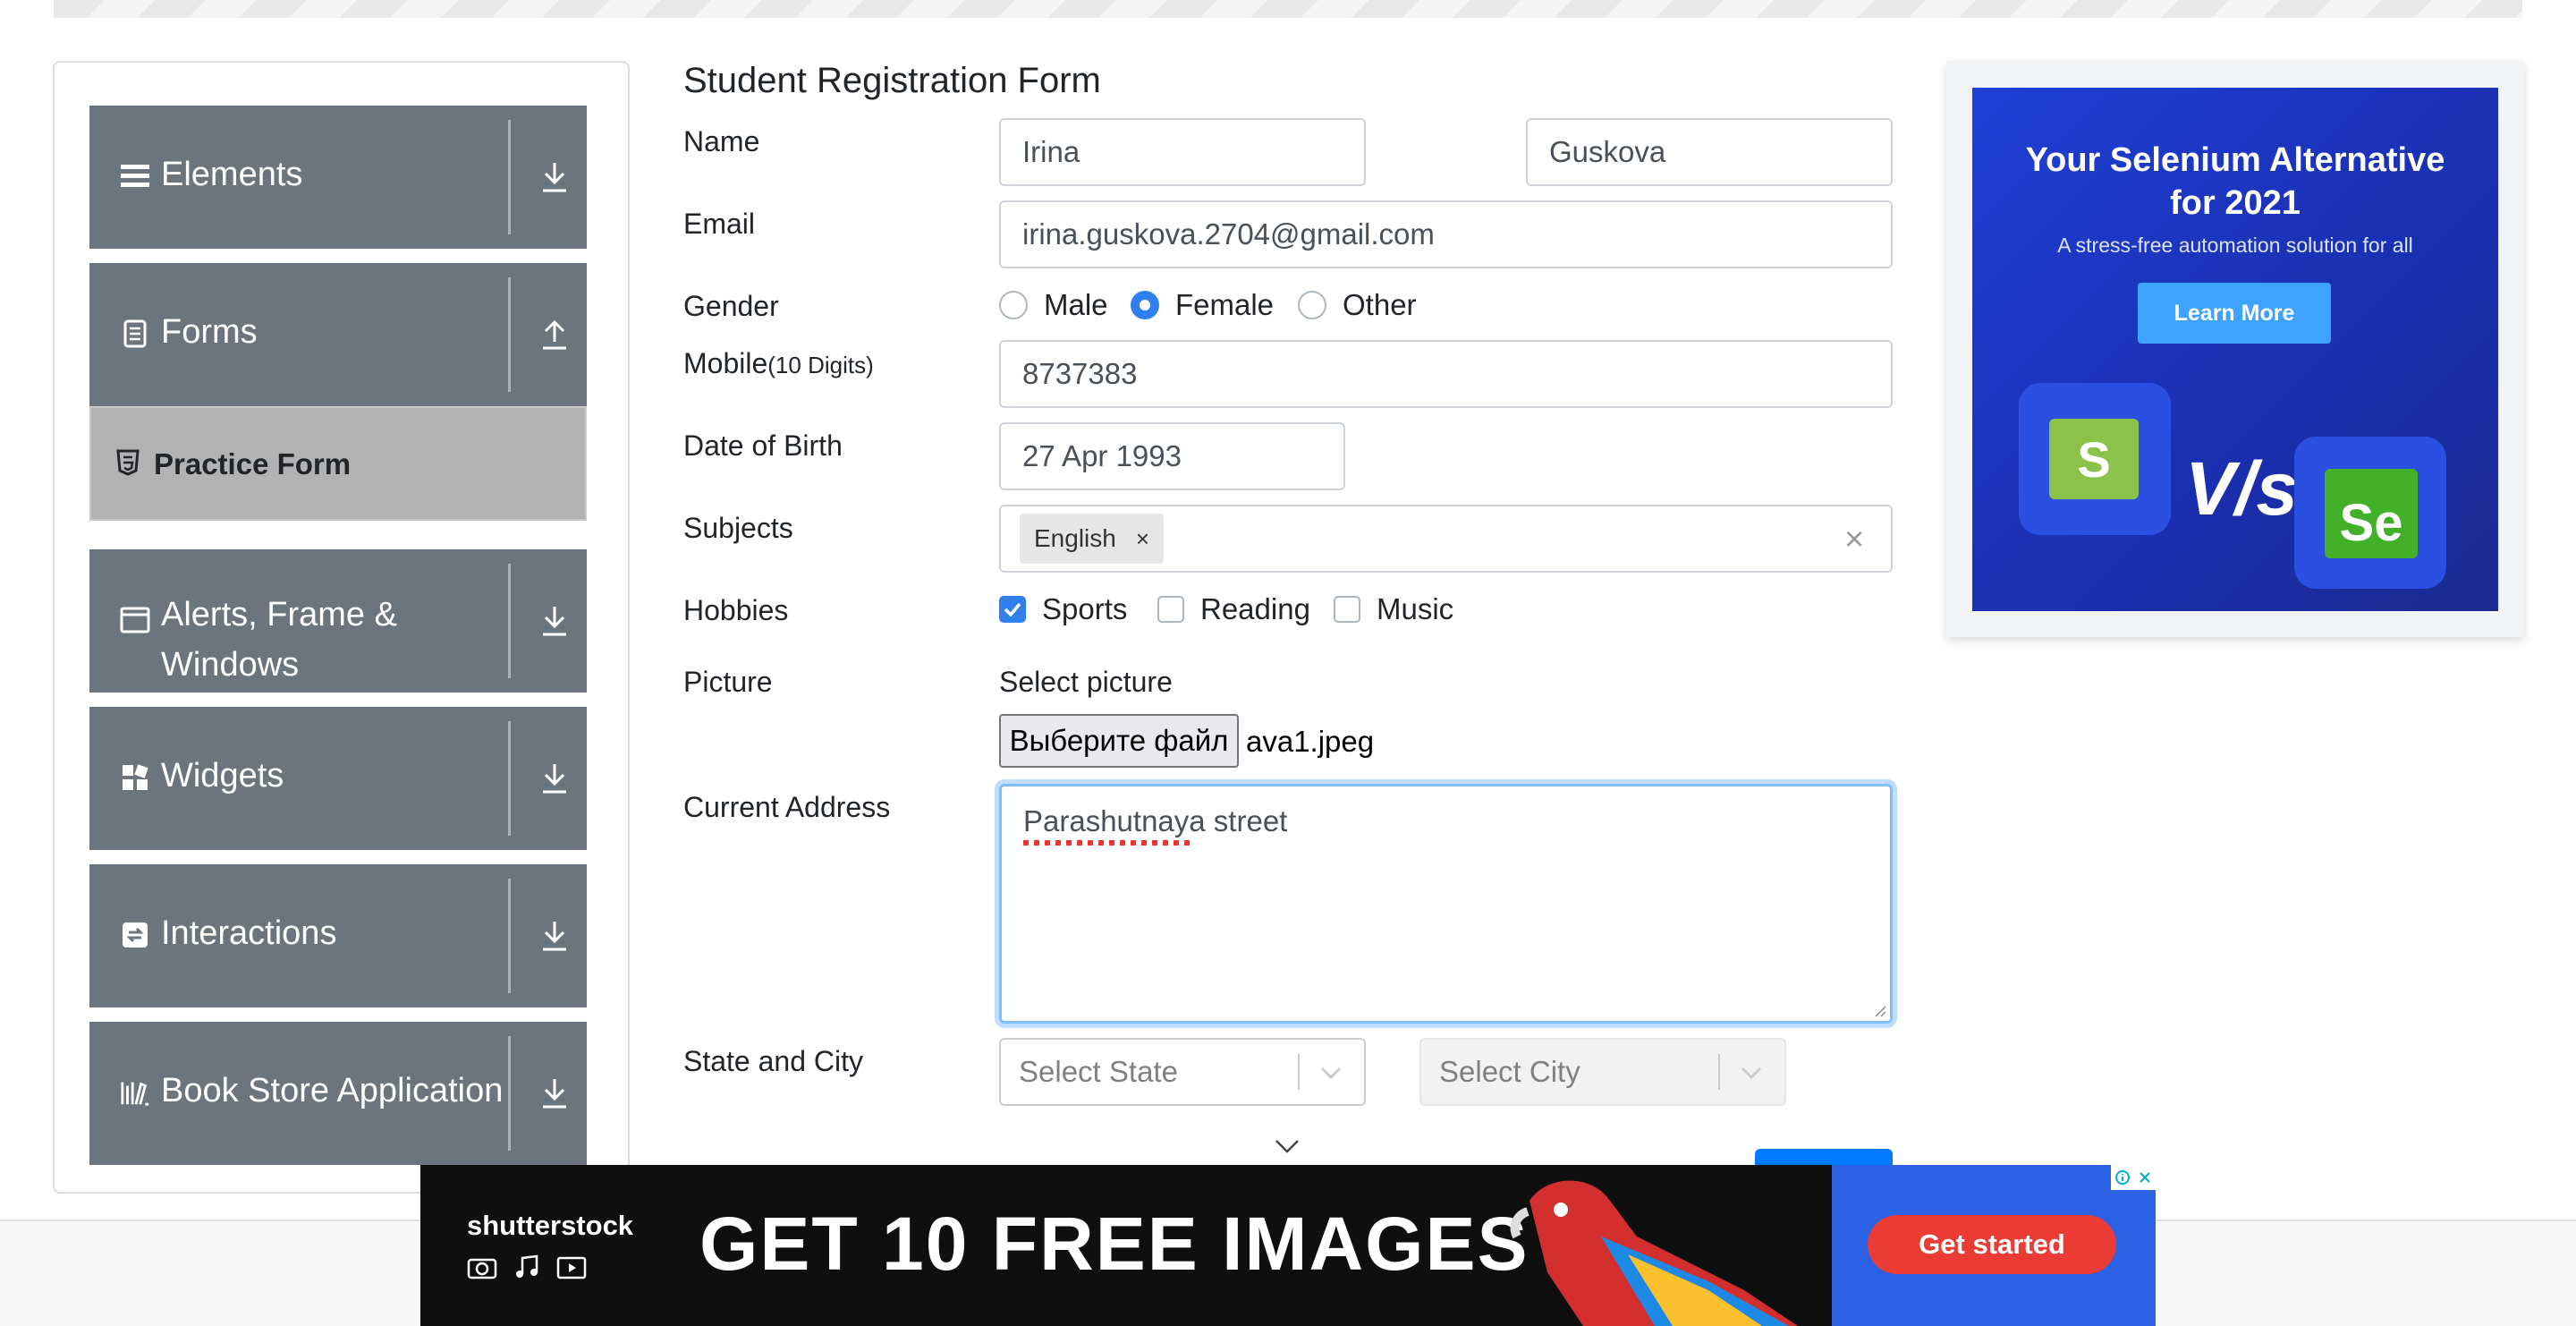  I want to click on dob-label: Date of Birth, so click(763, 445).